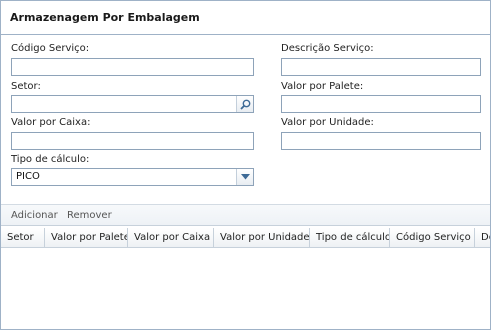  What do you see at coordinates (105, 17) in the screenshot?
I see `panel-title: Armazenagem Por Embalagem` at bounding box center [105, 17].